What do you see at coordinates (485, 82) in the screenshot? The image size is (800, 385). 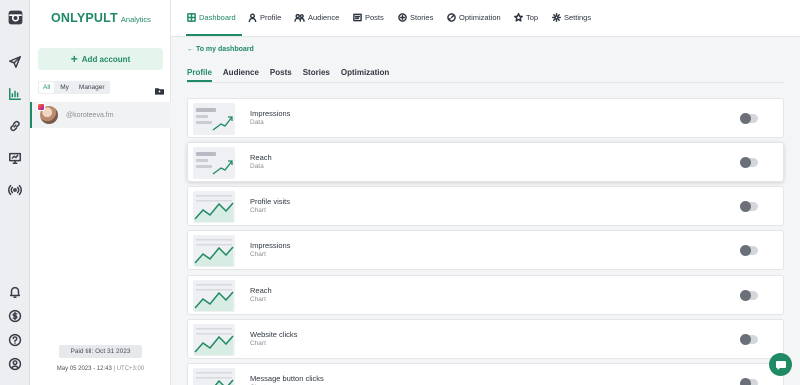 I see `subtab-divider` at bounding box center [485, 82].